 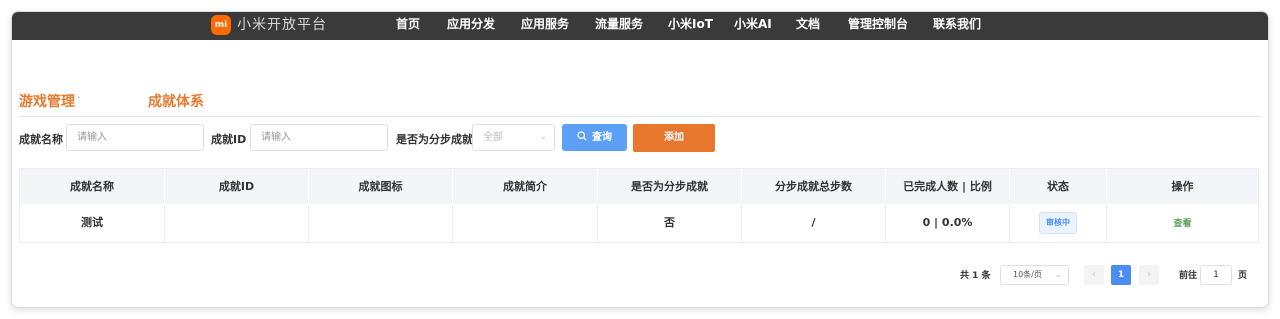 I want to click on achievement-id-label: 成就ID, so click(x=229, y=139).